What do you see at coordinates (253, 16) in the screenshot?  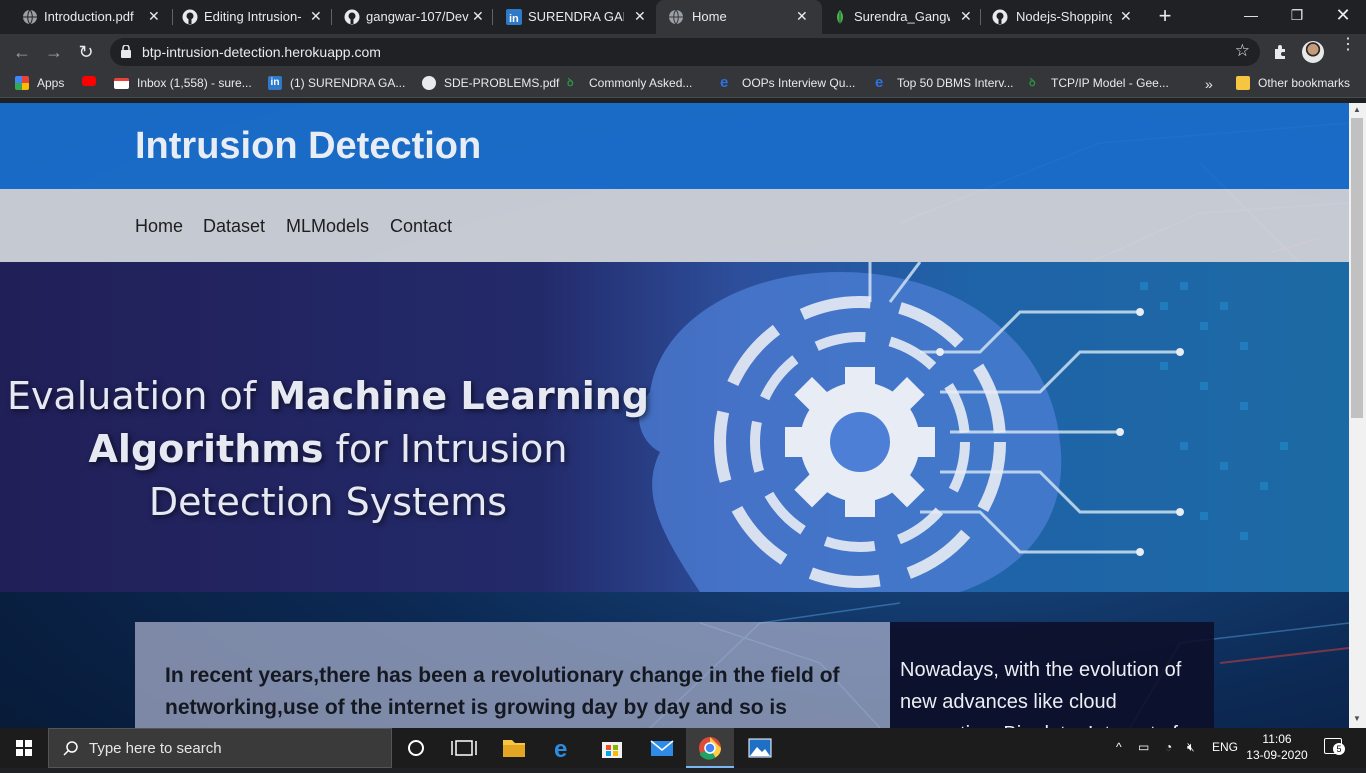 I see `tab-label: Editing Intrusion-D` at bounding box center [253, 16].